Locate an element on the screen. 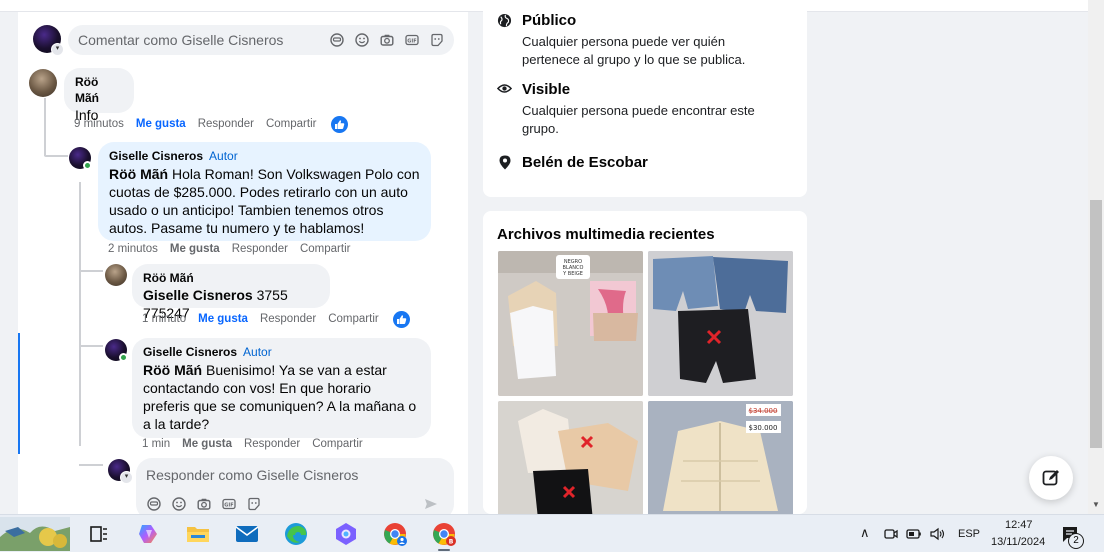  group-location: Belén de Escobar is located at coordinates (585, 162).